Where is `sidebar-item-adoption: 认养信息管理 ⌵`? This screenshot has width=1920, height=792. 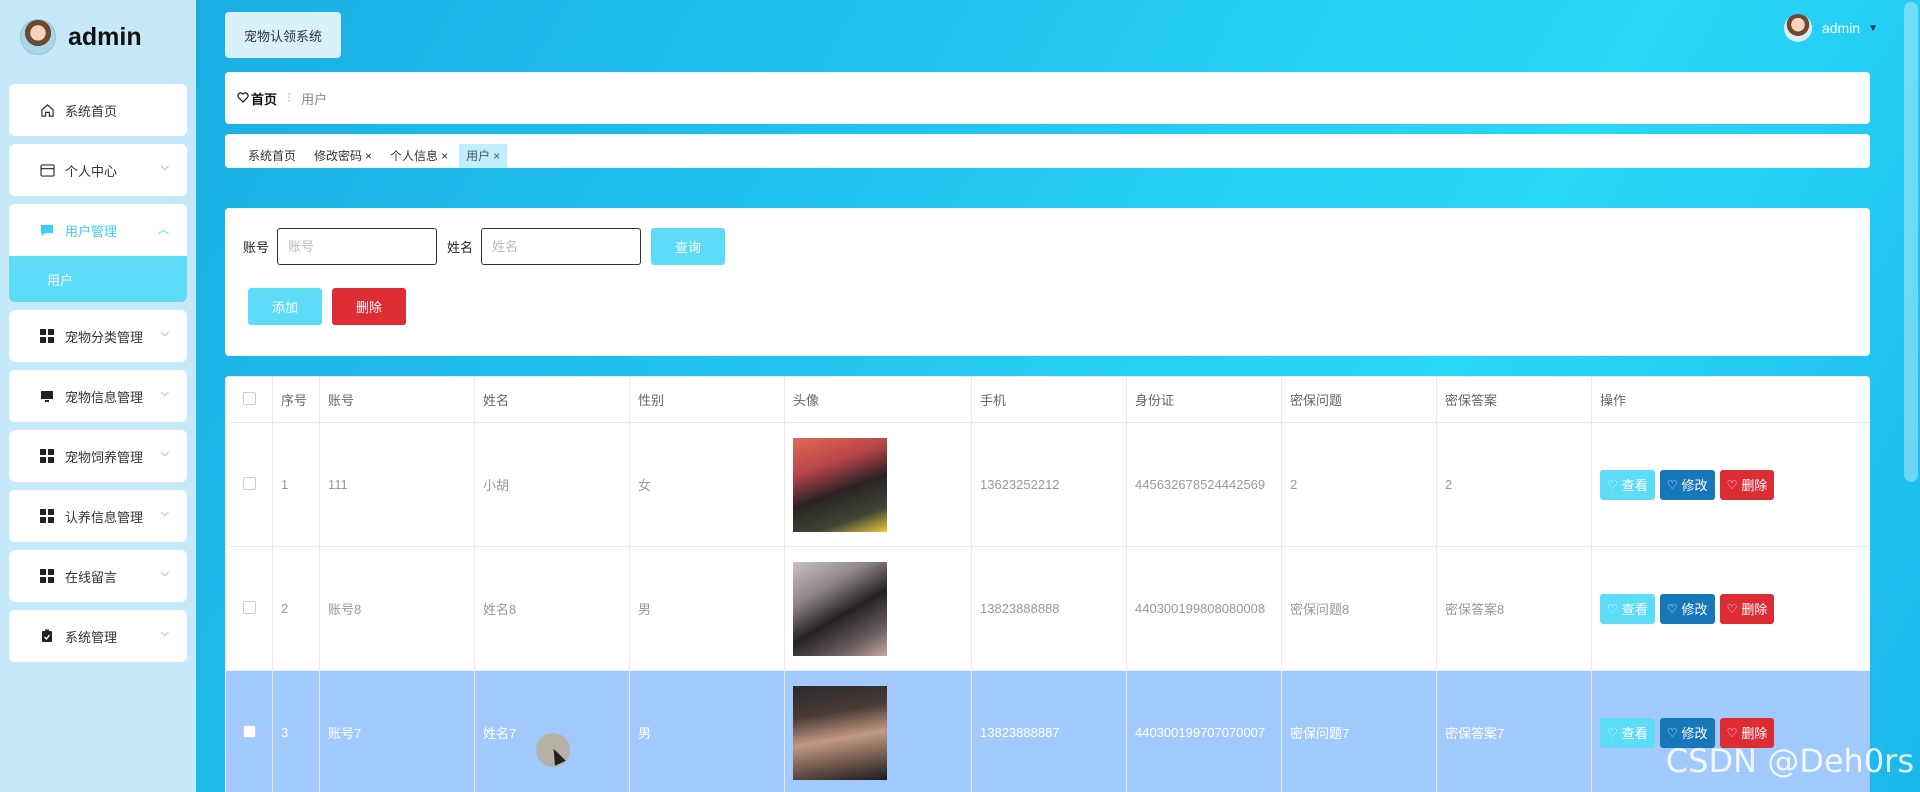 sidebar-item-adoption: 认养信息管理 ⌵ is located at coordinates (98, 516).